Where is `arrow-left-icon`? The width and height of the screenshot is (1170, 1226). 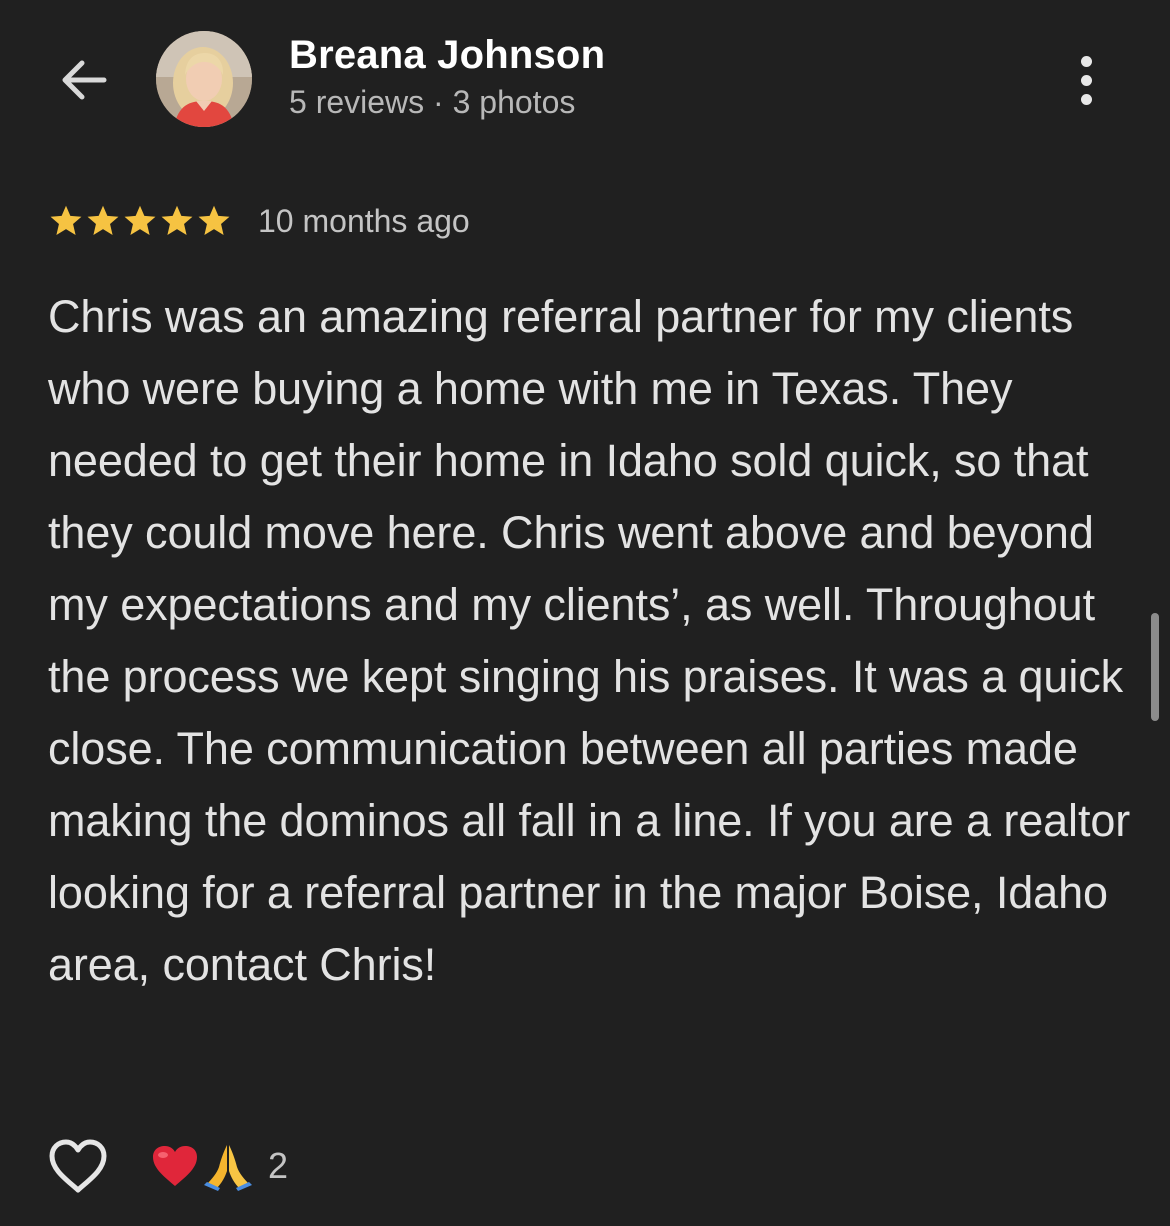 arrow-left-icon is located at coordinates (84, 80).